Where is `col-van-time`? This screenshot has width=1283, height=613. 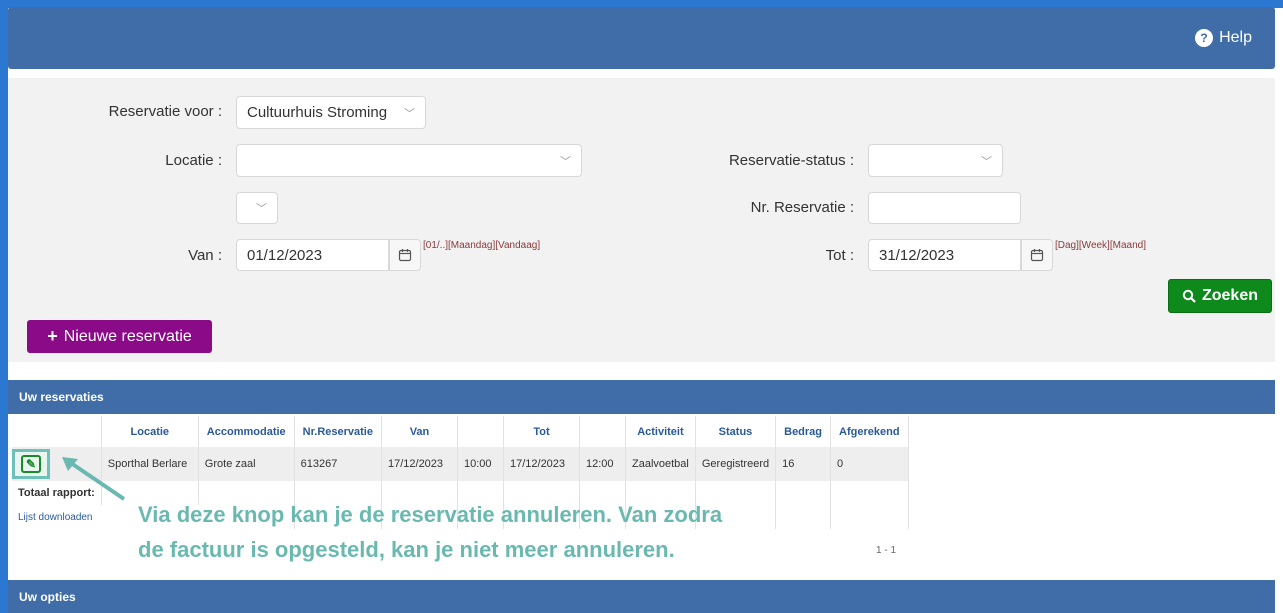 col-van-time is located at coordinates (480, 431).